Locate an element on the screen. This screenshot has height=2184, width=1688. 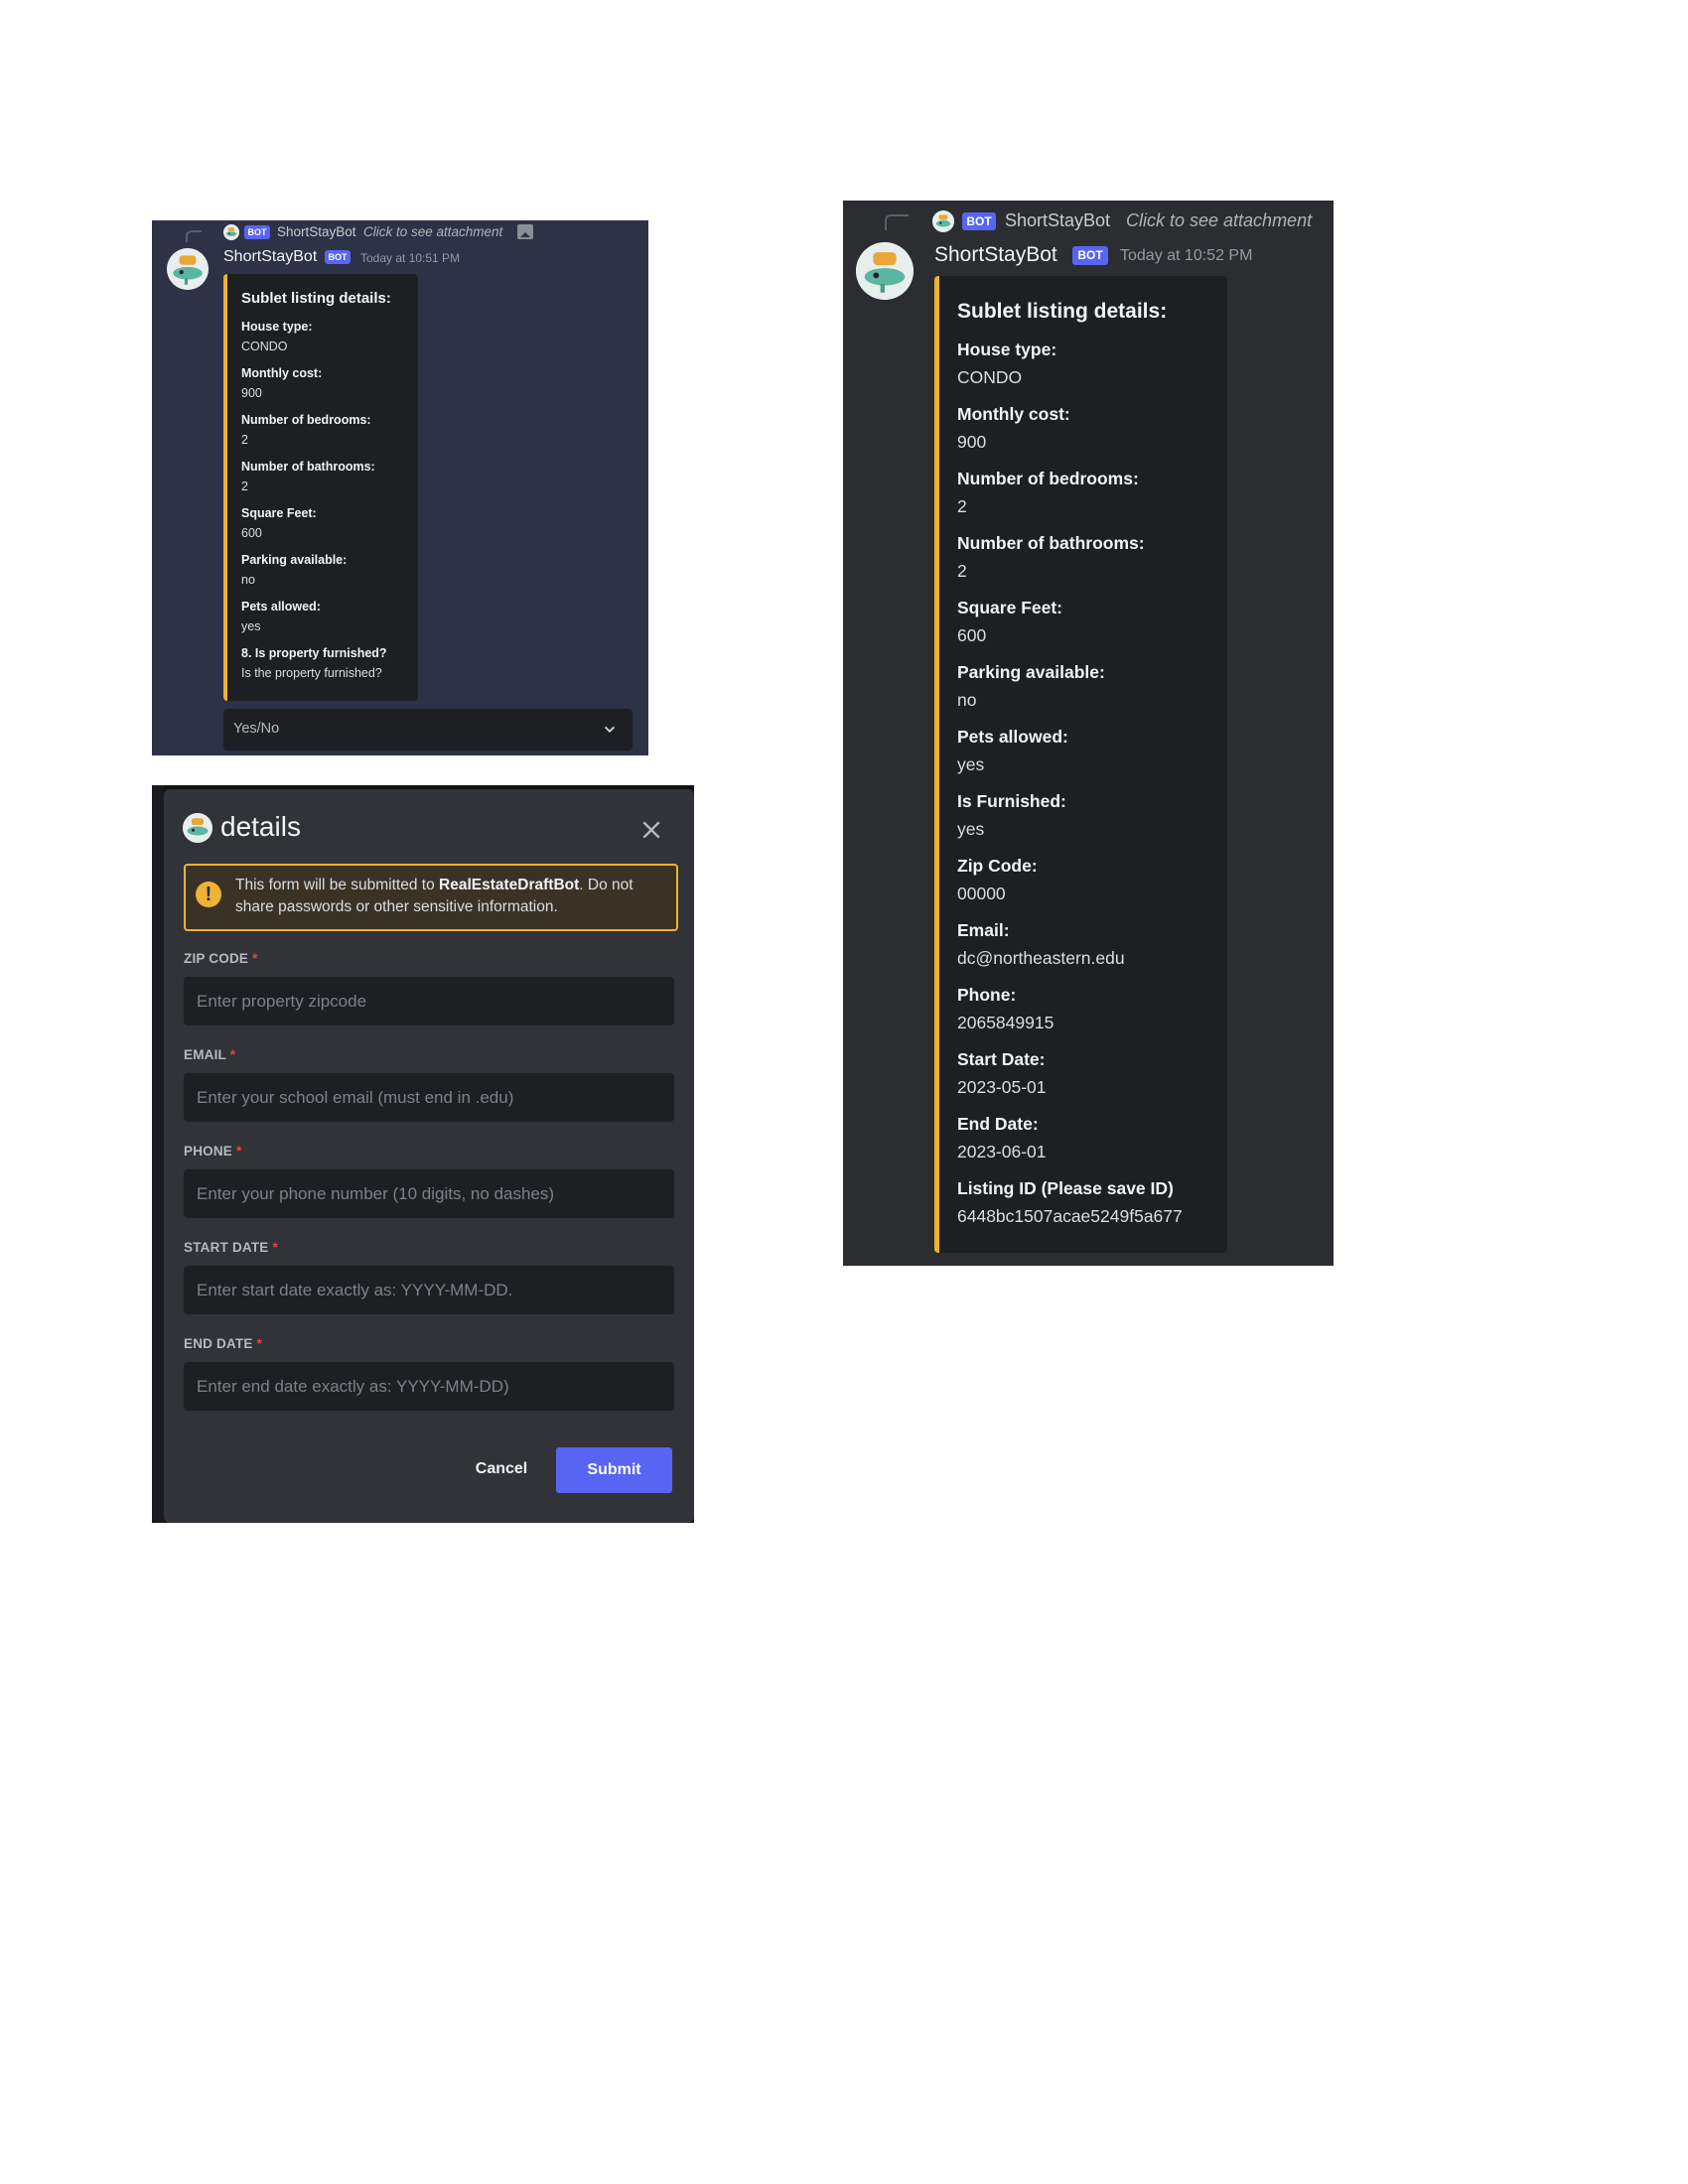
end-date-label: END DATE * is located at coordinates (223, 1343).